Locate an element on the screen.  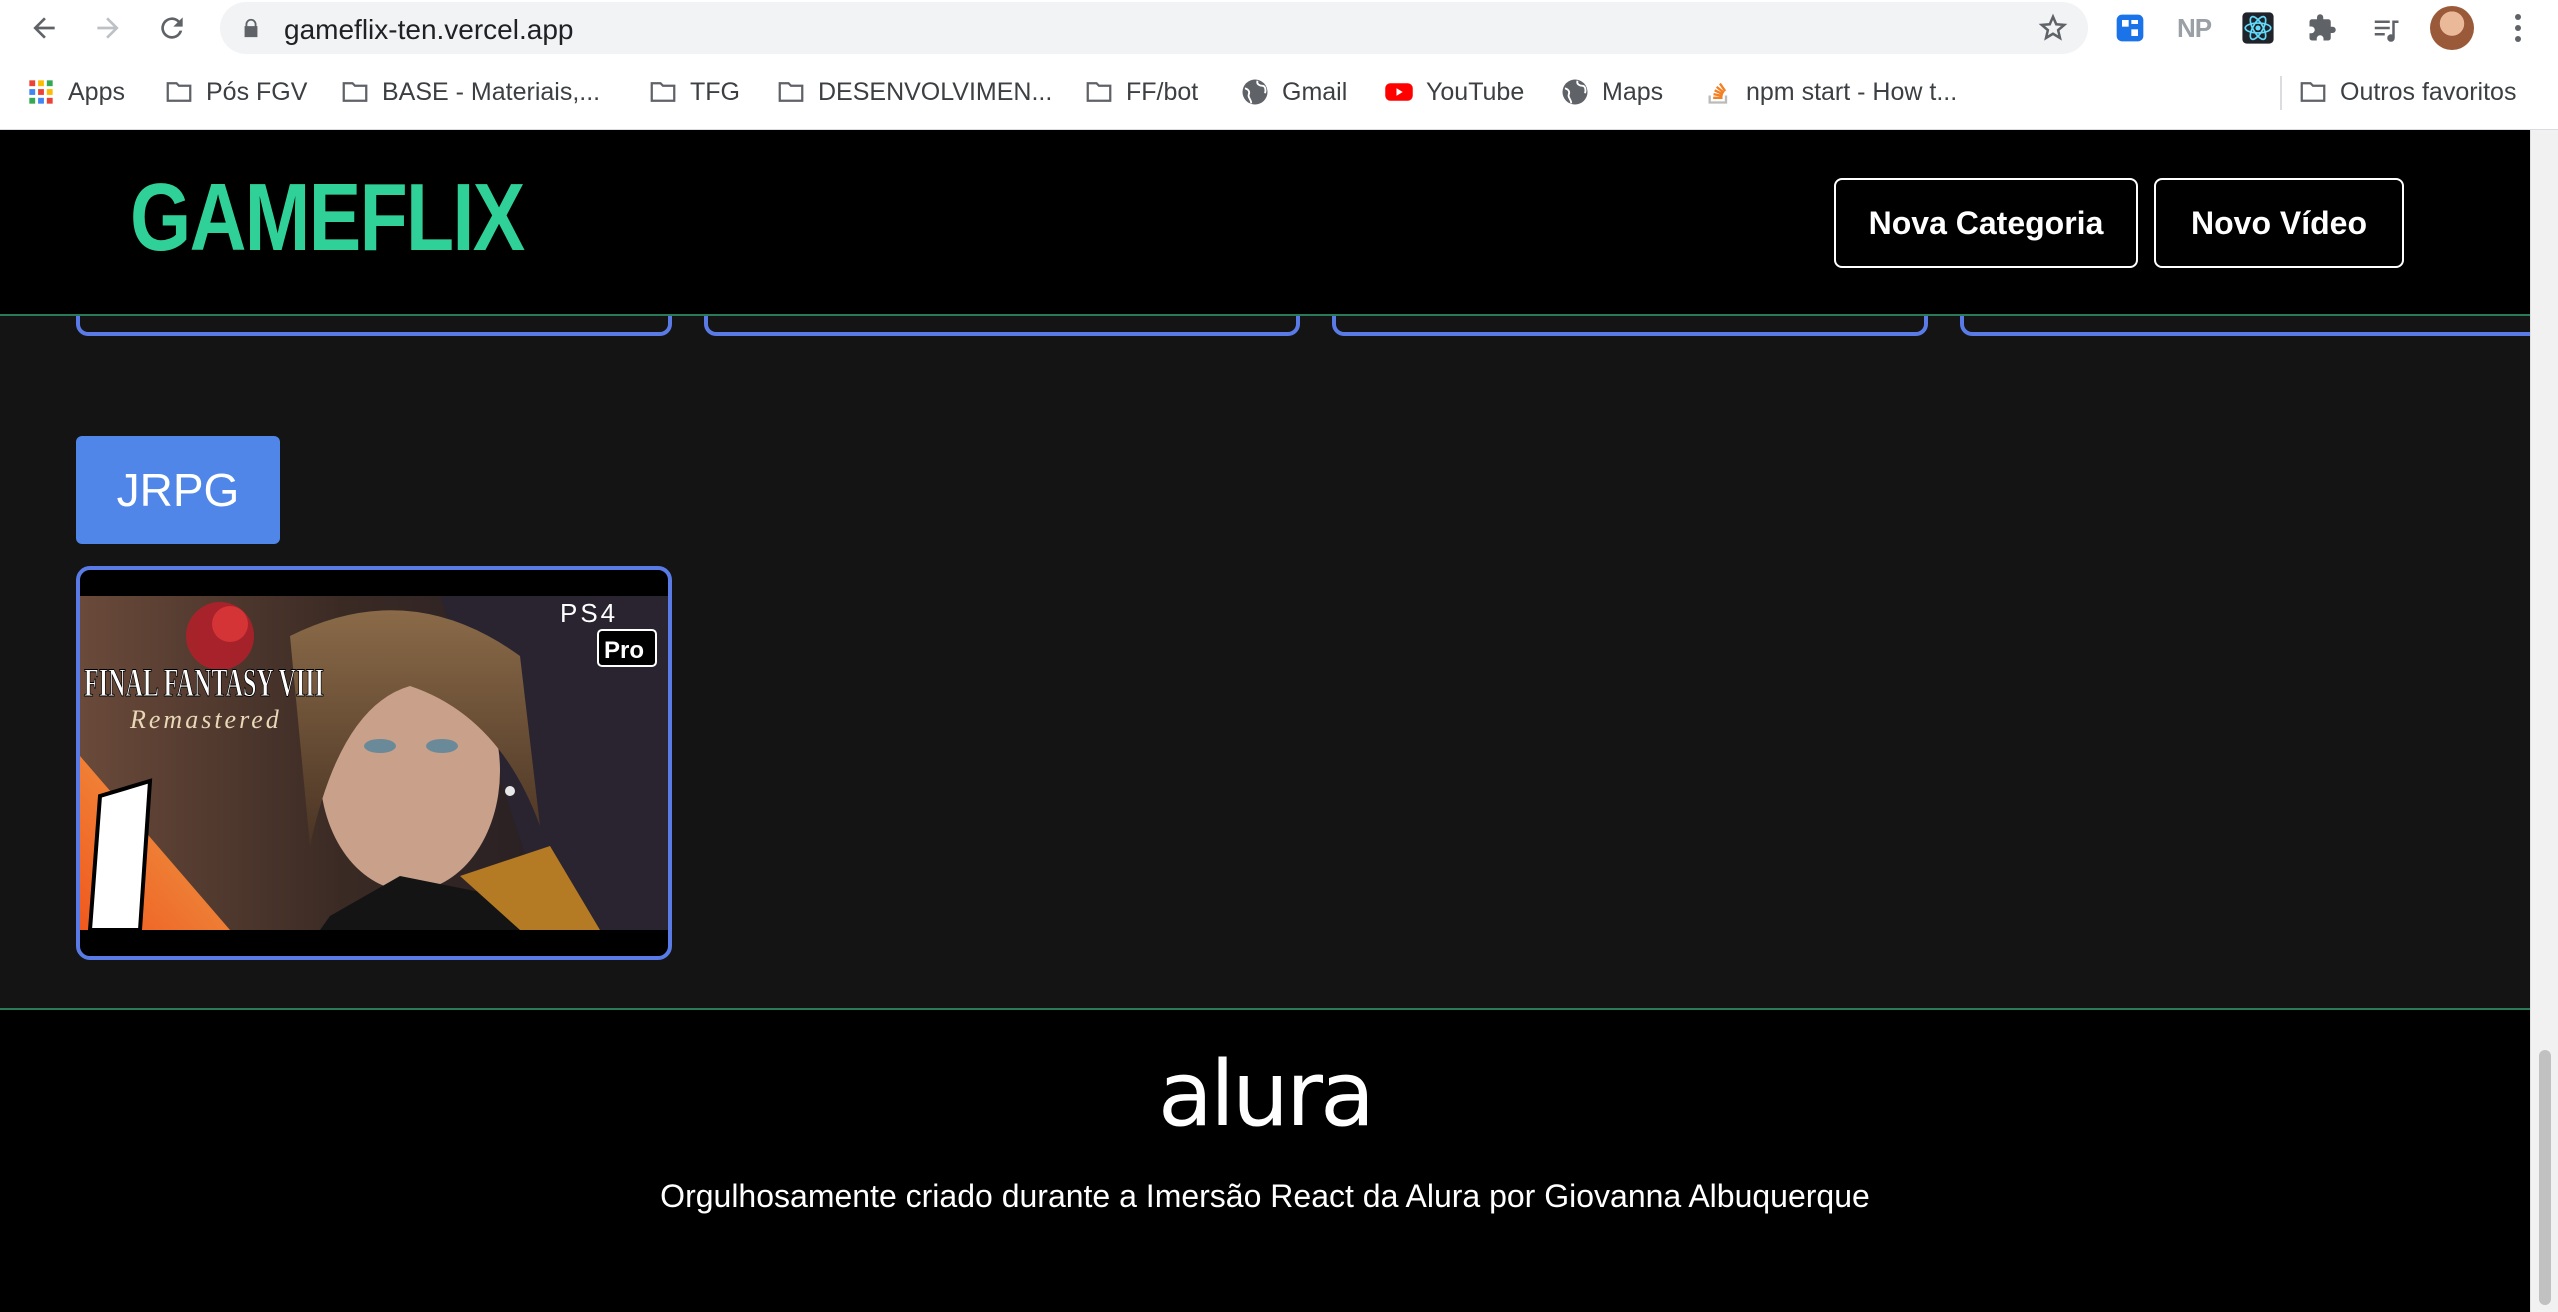
category-label-jrpg: JRPG is located at coordinates (178, 490).